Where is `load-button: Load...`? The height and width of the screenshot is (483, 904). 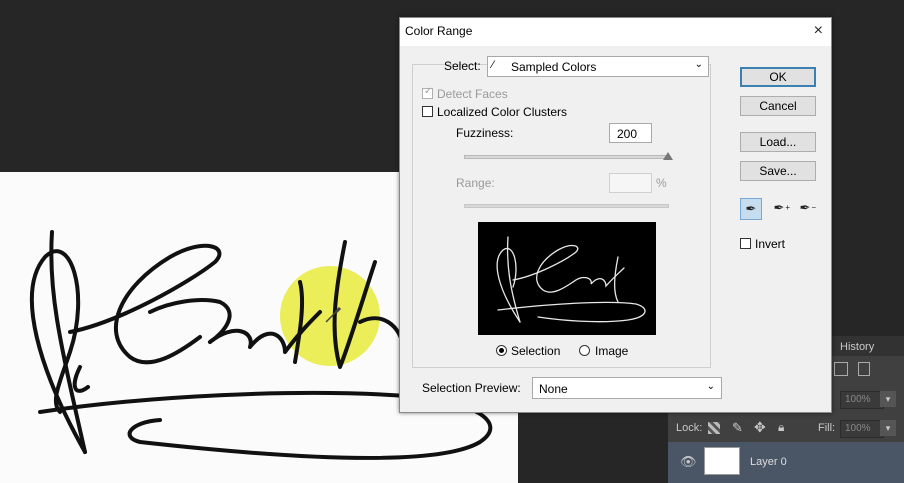
load-button: Load... is located at coordinates (778, 142).